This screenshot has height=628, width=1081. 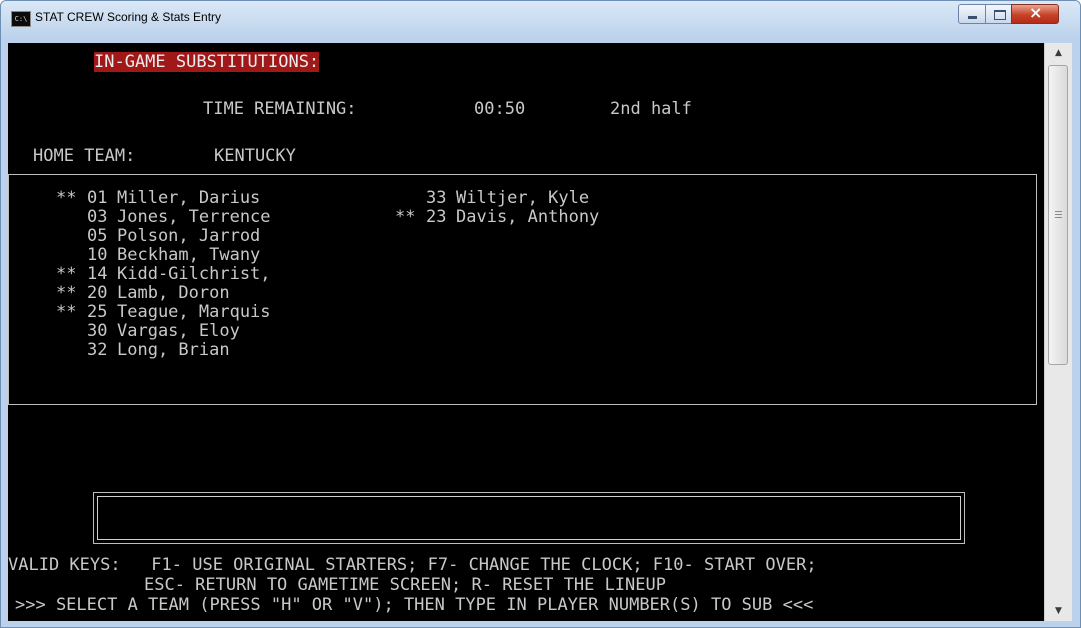 I want to click on period-label: 2nd half, so click(x=651, y=109).